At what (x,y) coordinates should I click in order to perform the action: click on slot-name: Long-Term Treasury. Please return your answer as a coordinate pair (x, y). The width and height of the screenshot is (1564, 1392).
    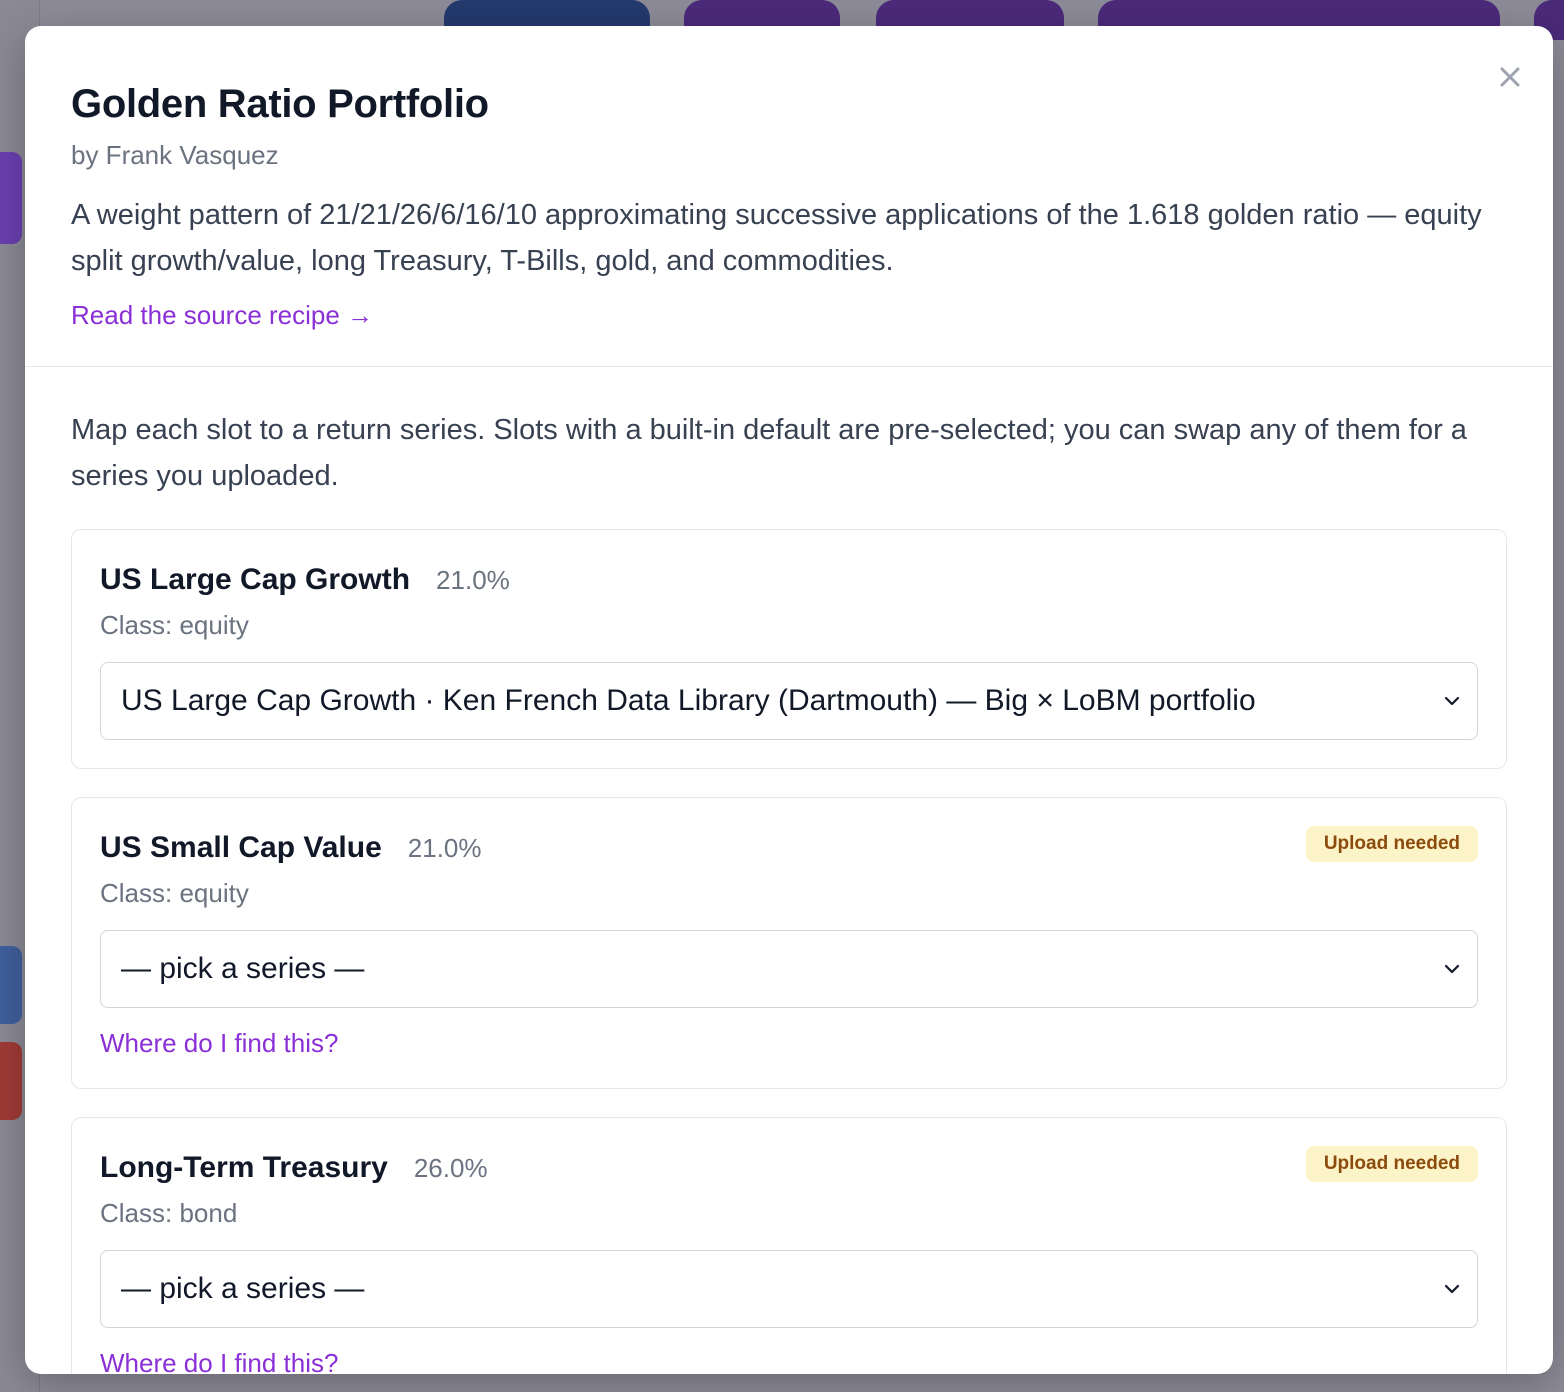
    Looking at the image, I should click on (244, 1167).